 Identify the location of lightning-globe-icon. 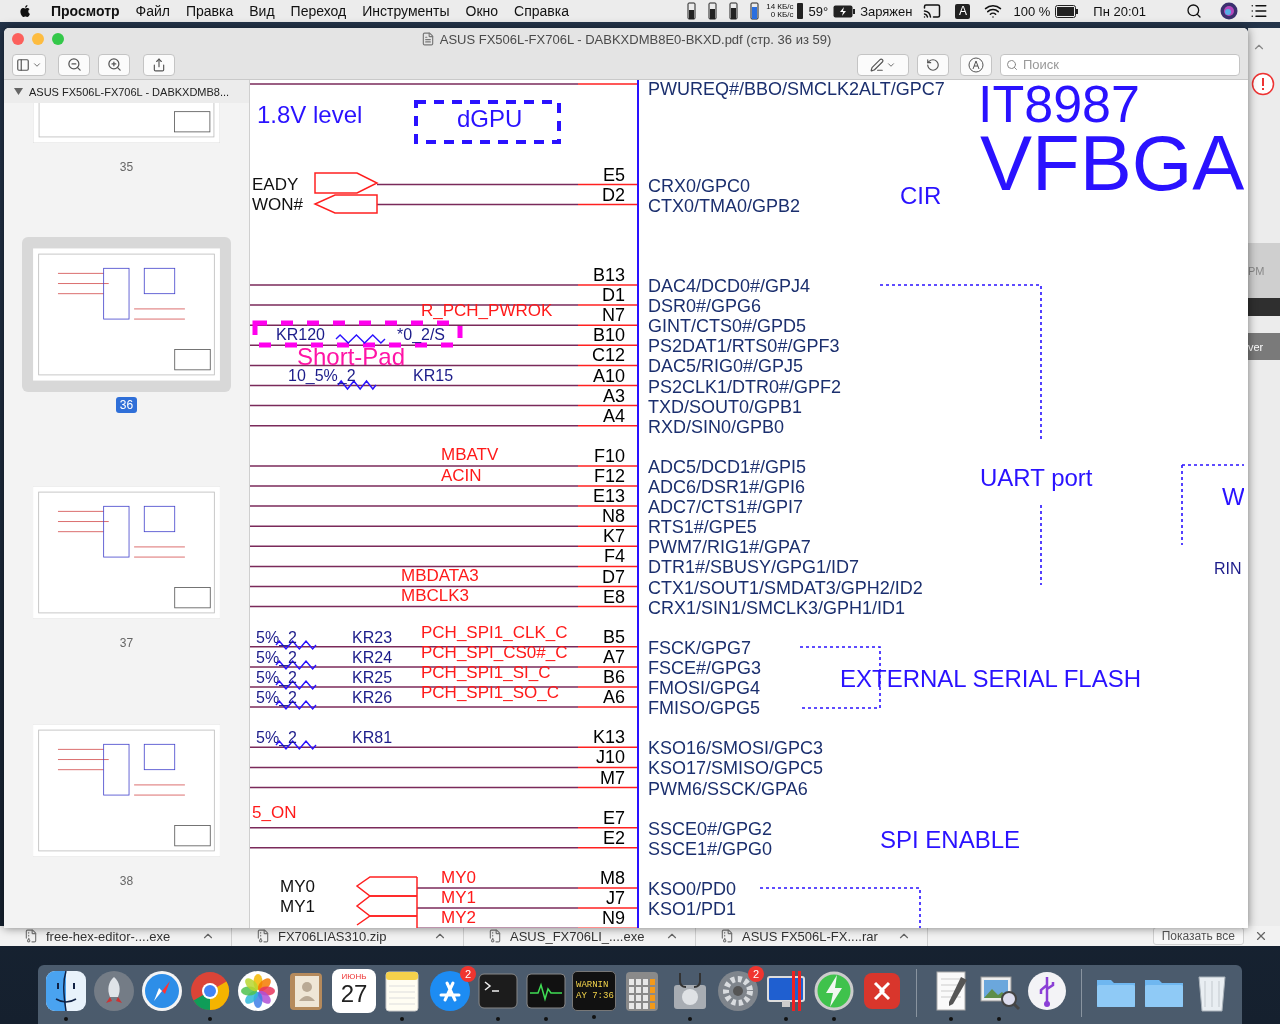
(834, 991).